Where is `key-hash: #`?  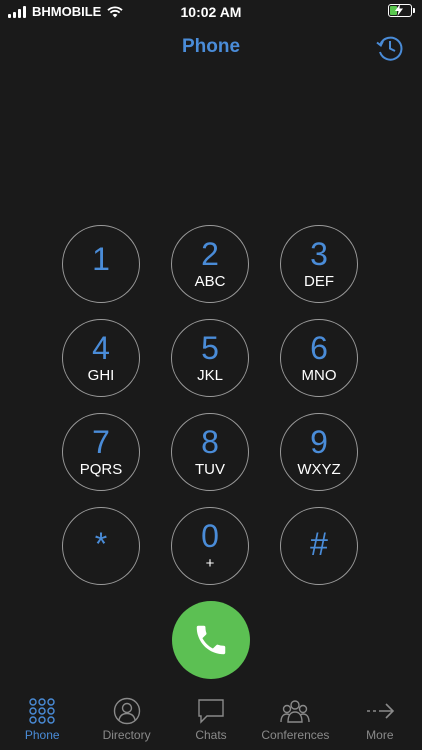
key-hash: # is located at coordinates (319, 546).